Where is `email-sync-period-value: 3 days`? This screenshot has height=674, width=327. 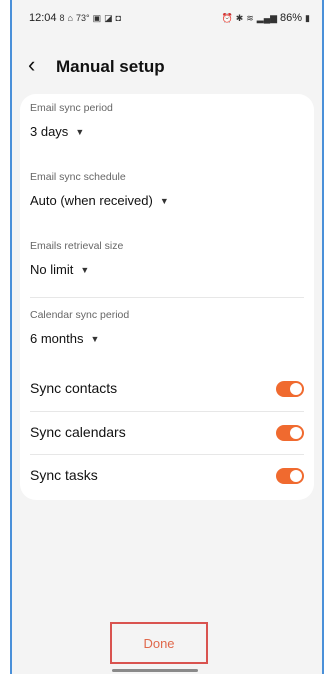
email-sync-period-value: 3 days is located at coordinates (49, 131).